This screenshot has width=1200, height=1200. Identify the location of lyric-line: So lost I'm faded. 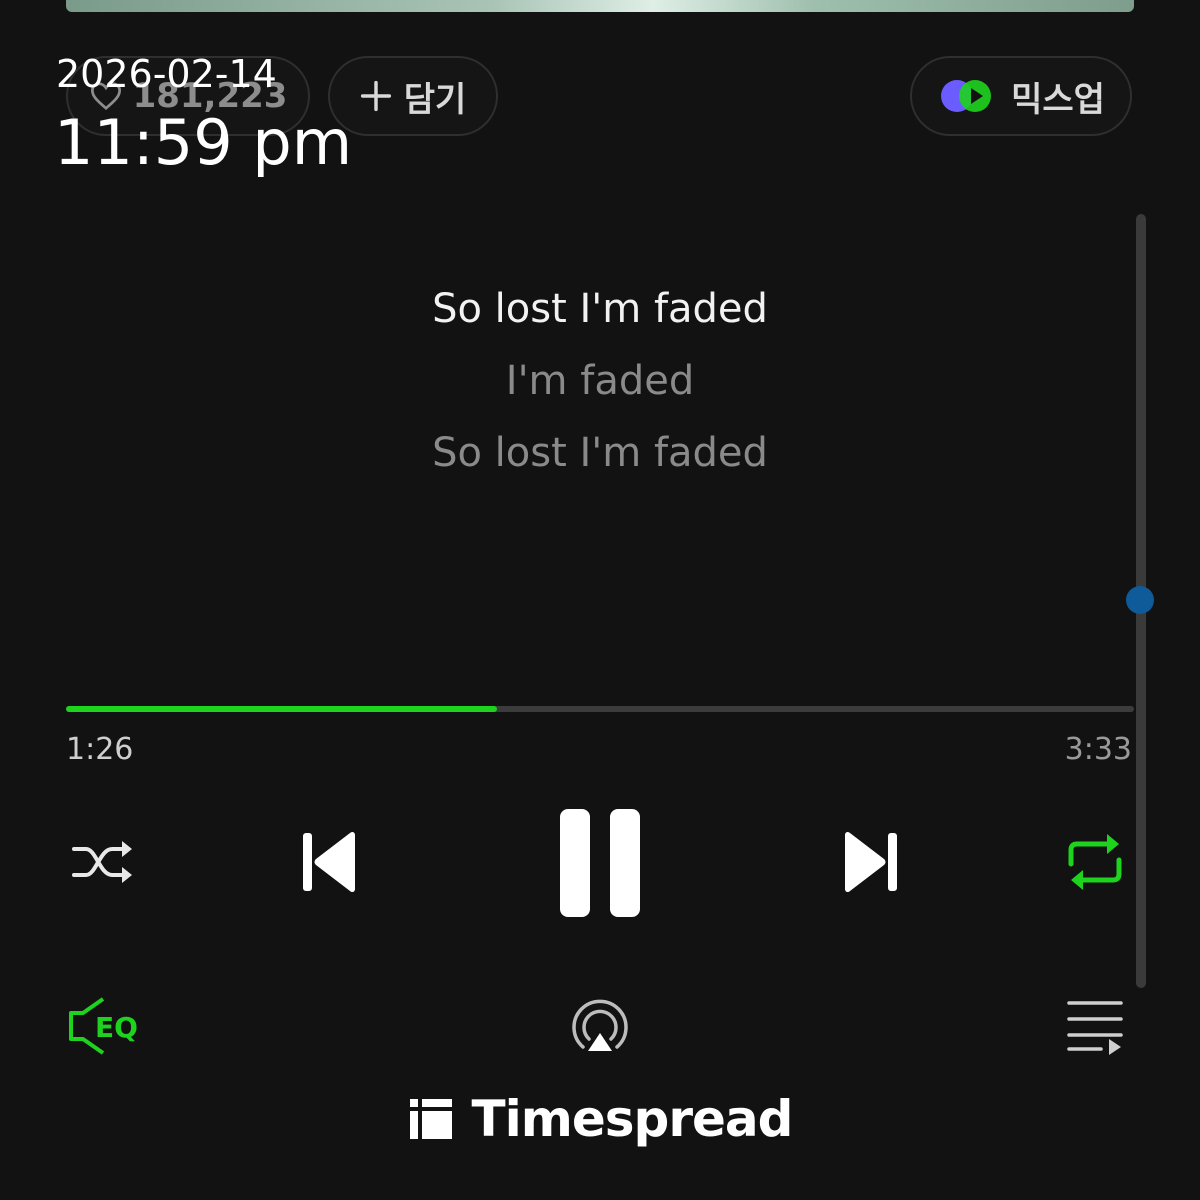
(600, 453).